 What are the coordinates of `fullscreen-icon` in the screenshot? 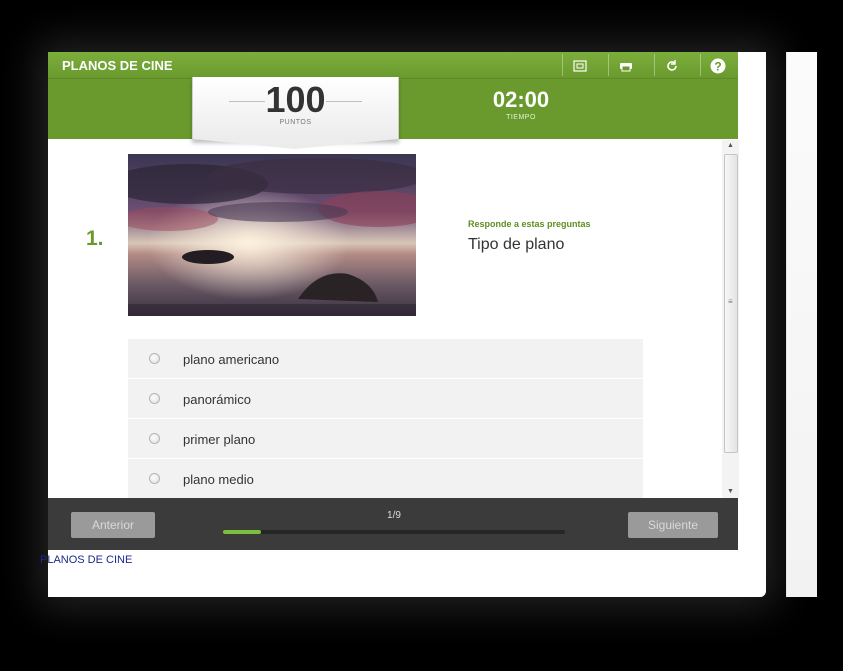 It's located at (580, 65).